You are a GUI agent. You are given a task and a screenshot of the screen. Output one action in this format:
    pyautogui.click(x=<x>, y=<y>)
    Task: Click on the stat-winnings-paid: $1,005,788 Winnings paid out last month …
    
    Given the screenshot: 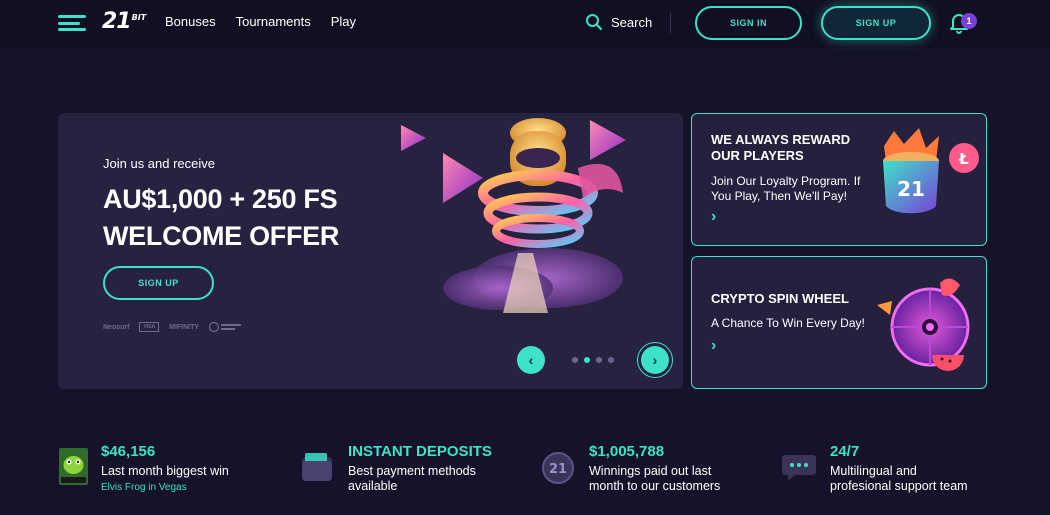 What is the action you would take?
    pyautogui.click(x=654, y=468)
    